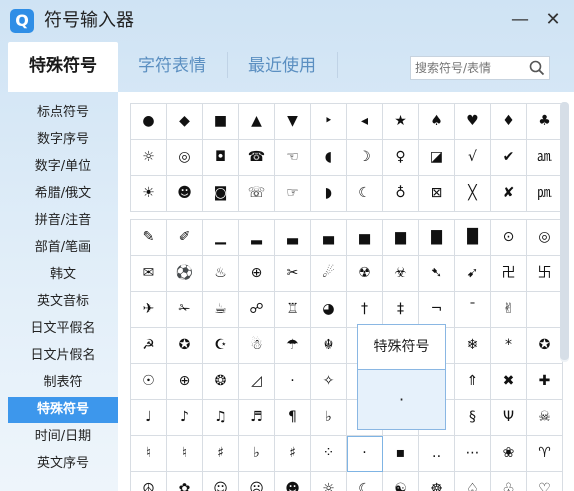 The image size is (574, 491). Describe the element at coordinates (509, 122) in the screenshot. I see `symbol-cell: ♦` at that location.